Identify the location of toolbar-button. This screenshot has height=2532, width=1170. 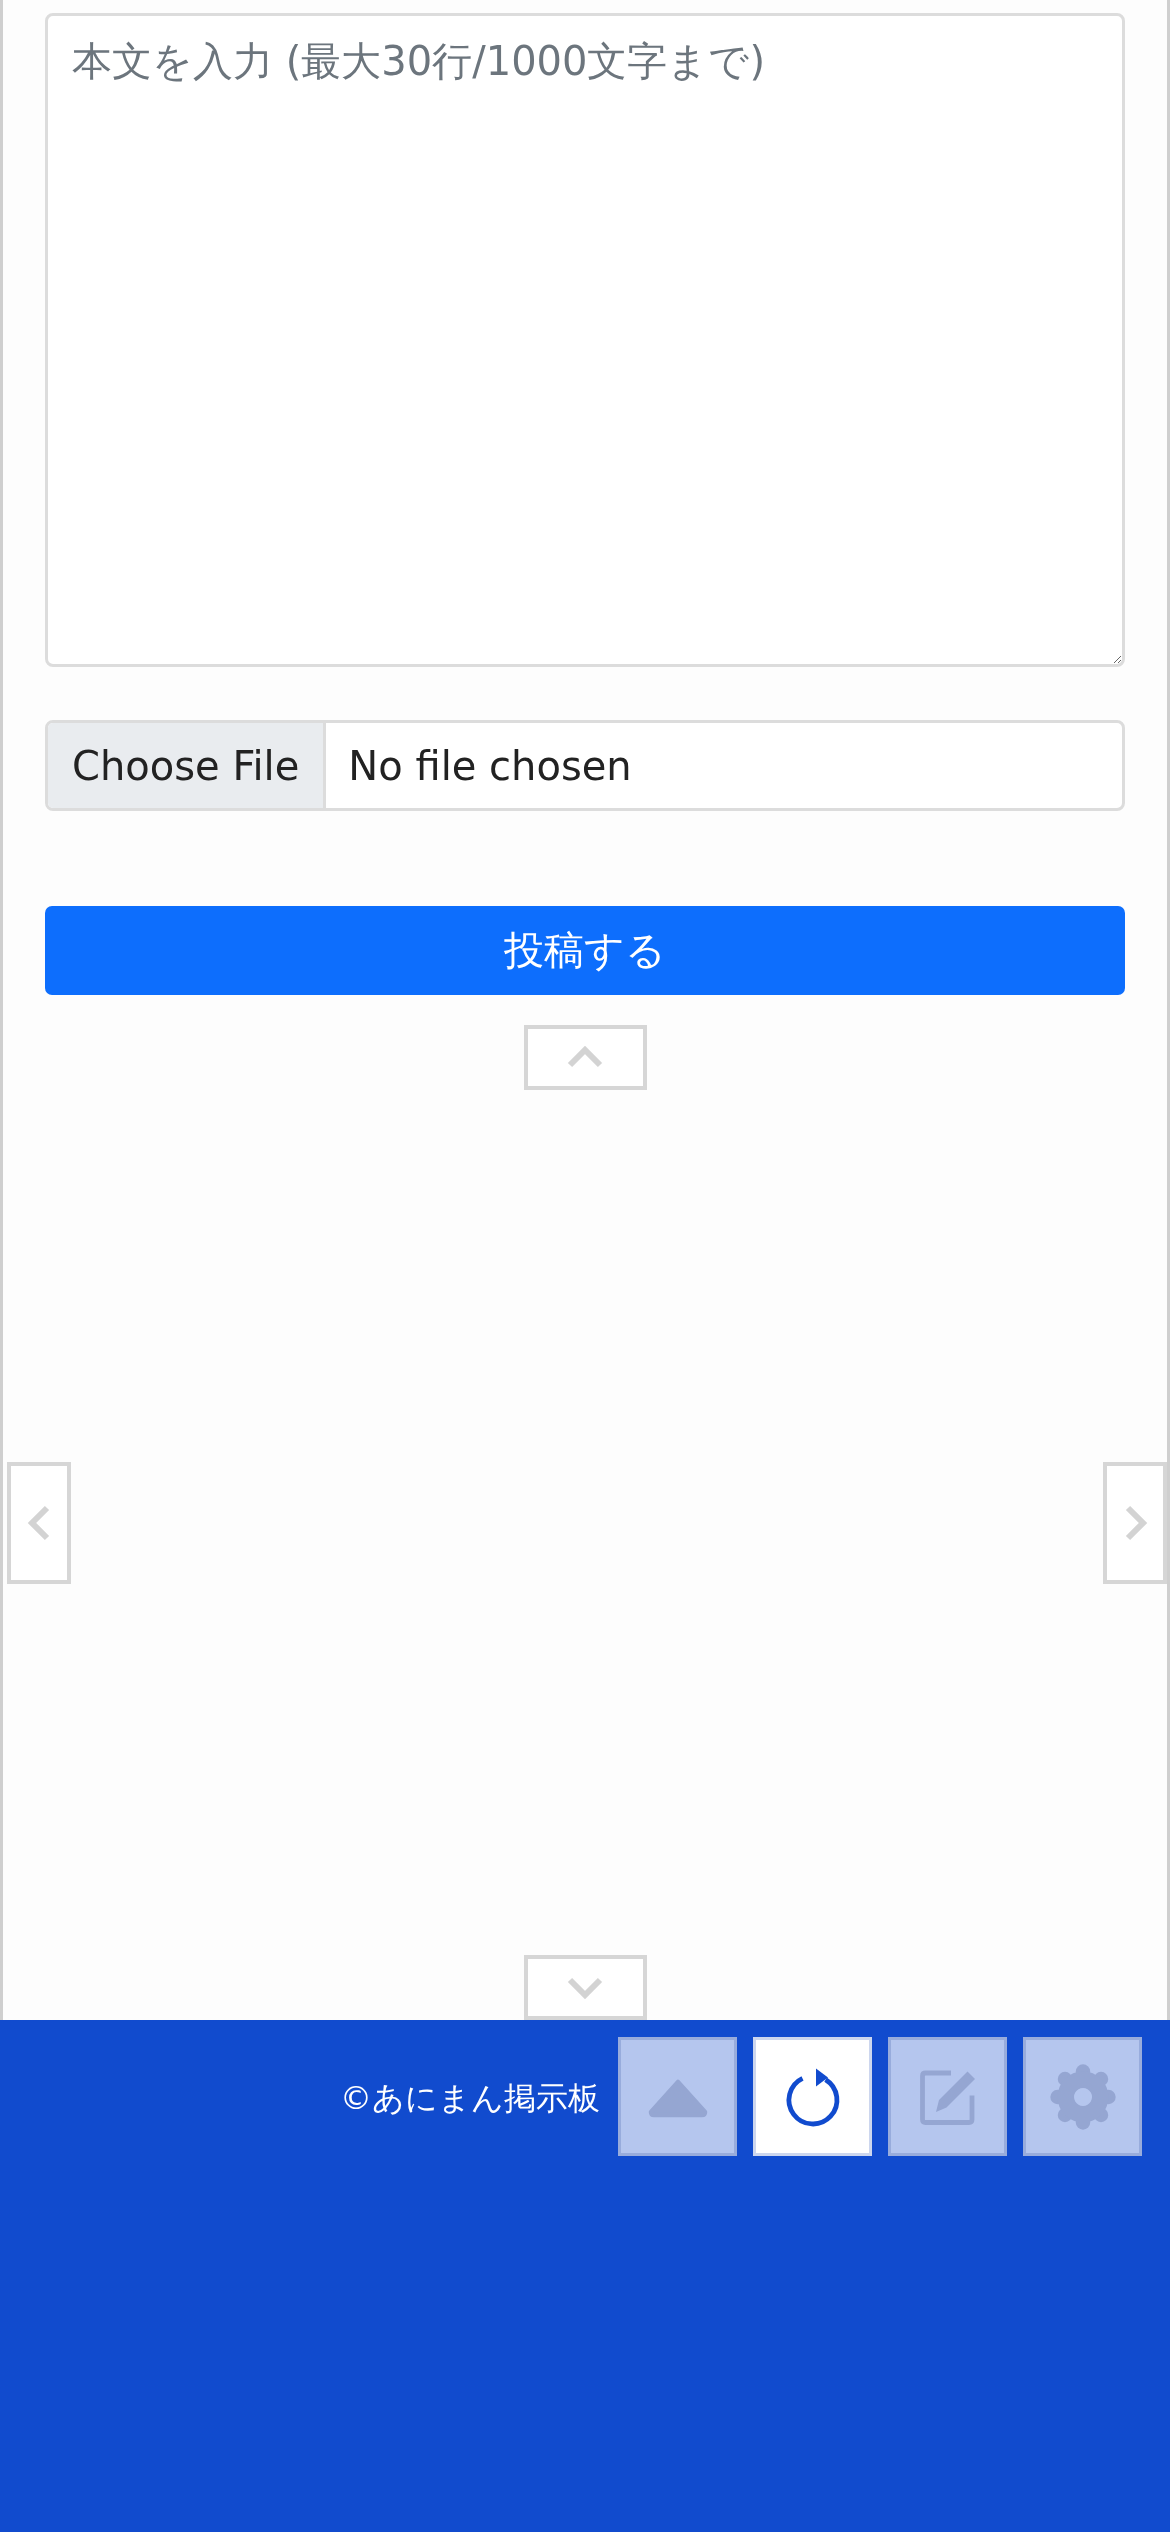
(812, 2096).